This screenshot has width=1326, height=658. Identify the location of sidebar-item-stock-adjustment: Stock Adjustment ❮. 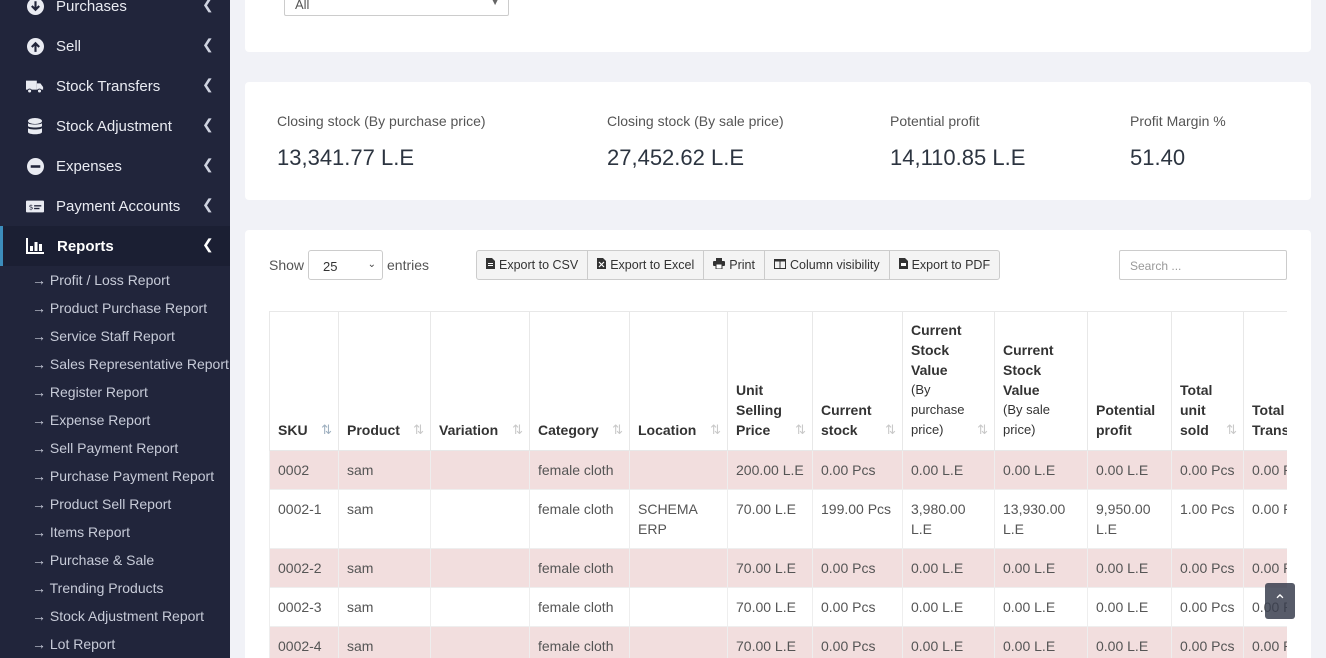
(115, 126).